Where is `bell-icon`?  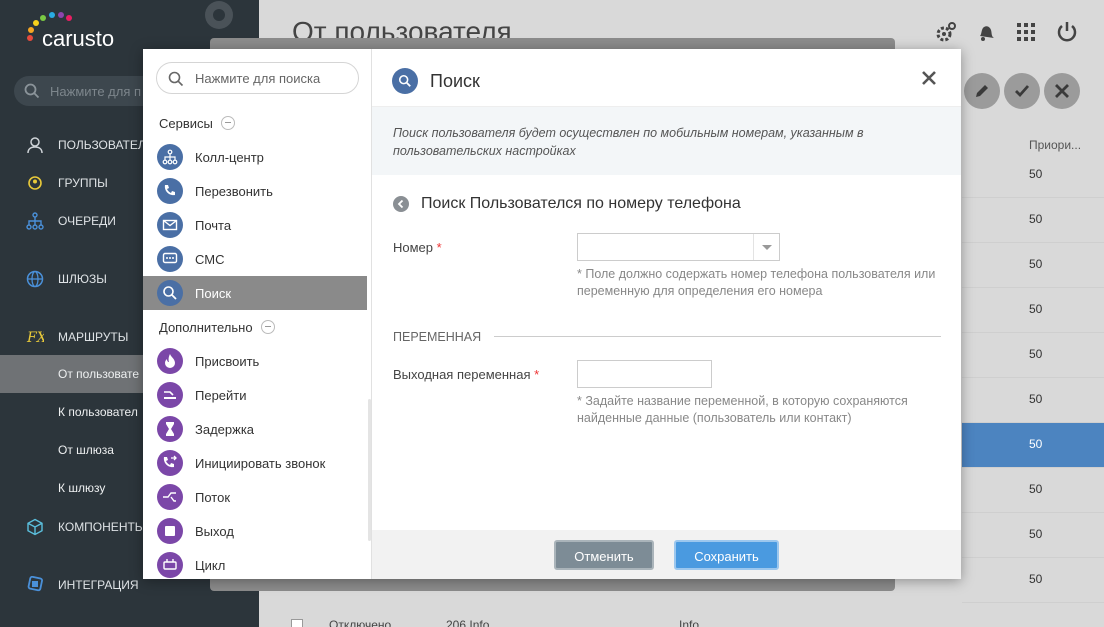 bell-icon is located at coordinates (986, 32).